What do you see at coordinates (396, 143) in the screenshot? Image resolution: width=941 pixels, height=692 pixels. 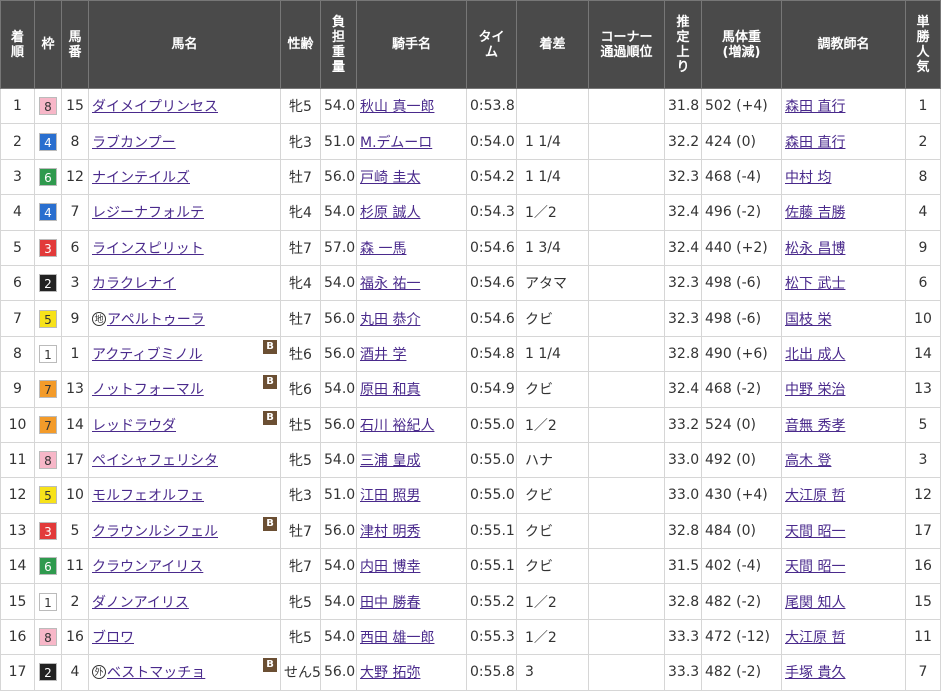 I see `jockey-link: M.デムーロ` at bounding box center [396, 143].